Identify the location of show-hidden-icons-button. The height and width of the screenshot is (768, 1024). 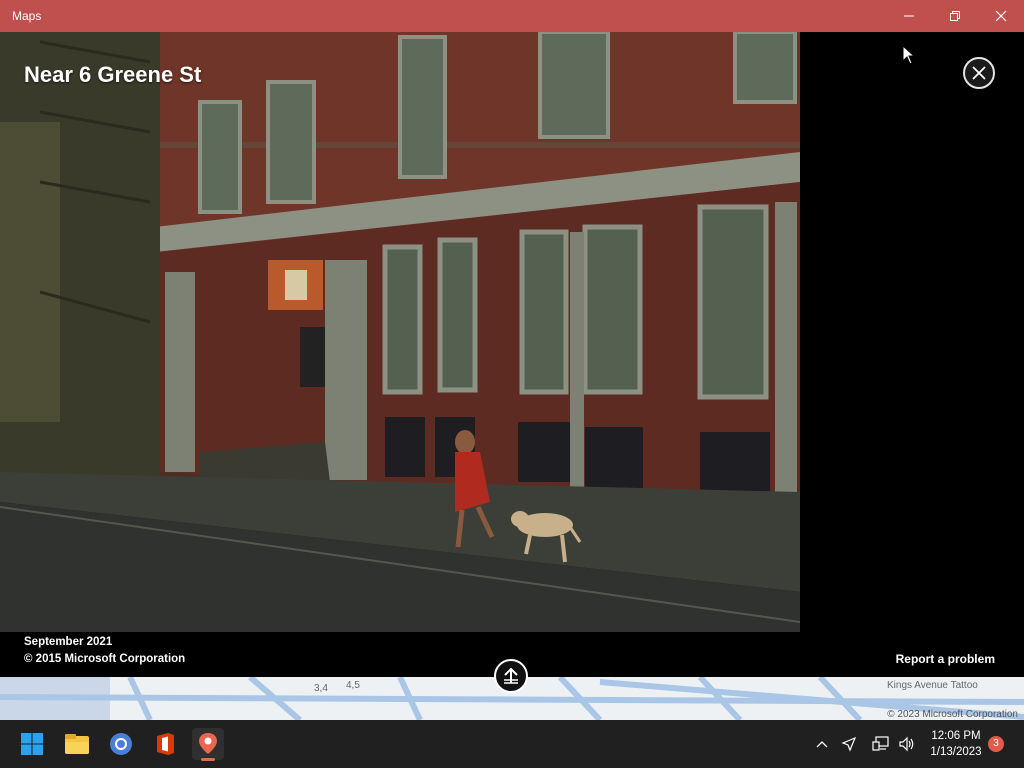
(822, 744).